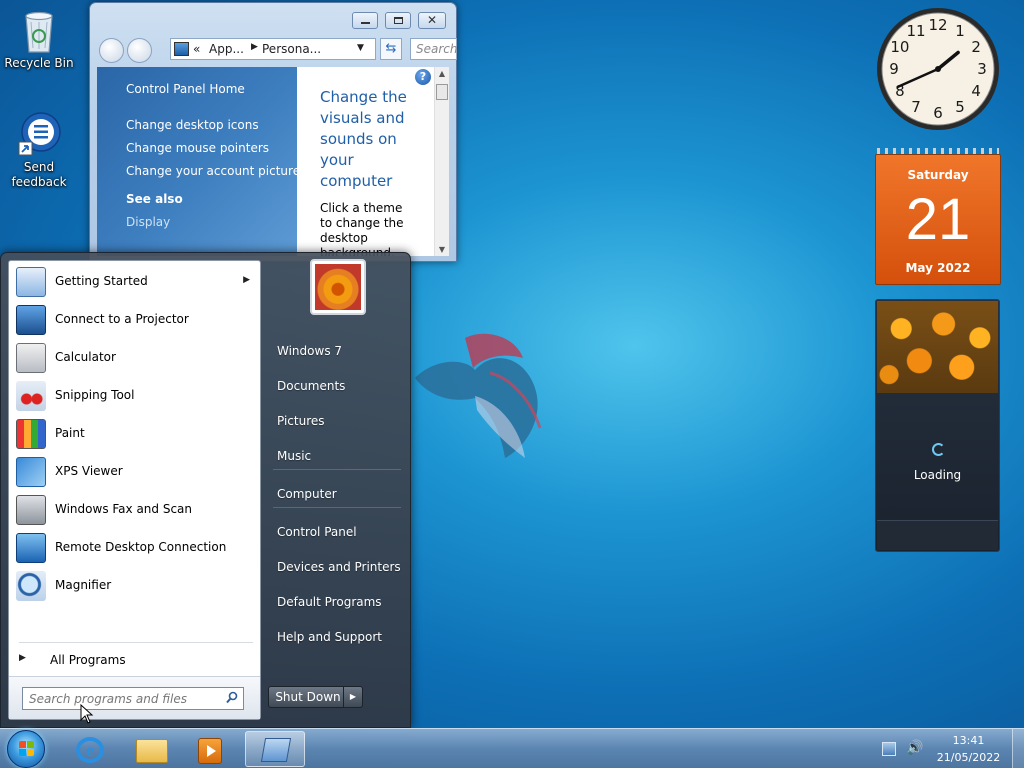  What do you see at coordinates (308, 697) in the screenshot?
I see `shutdown-button: Shut Down` at bounding box center [308, 697].